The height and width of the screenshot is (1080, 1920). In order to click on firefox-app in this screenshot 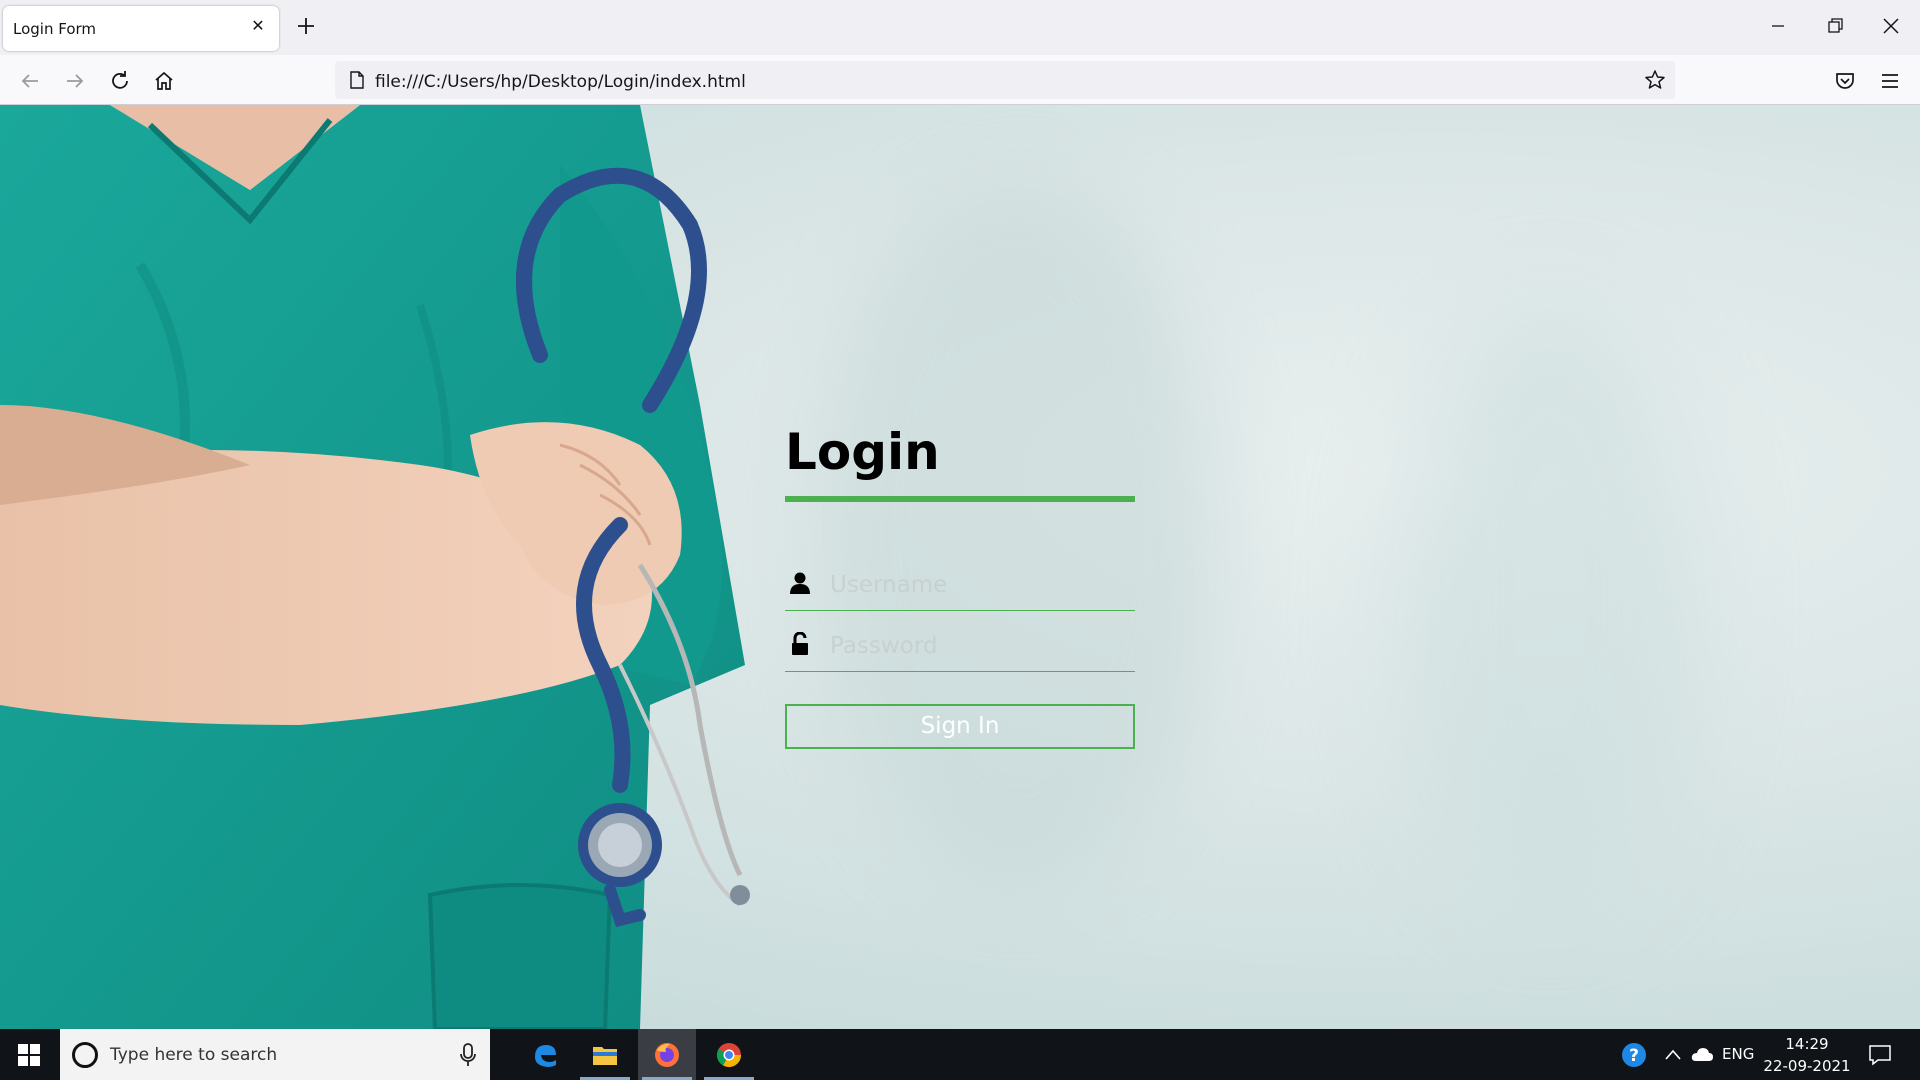, I will do `click(667, 1054)`.